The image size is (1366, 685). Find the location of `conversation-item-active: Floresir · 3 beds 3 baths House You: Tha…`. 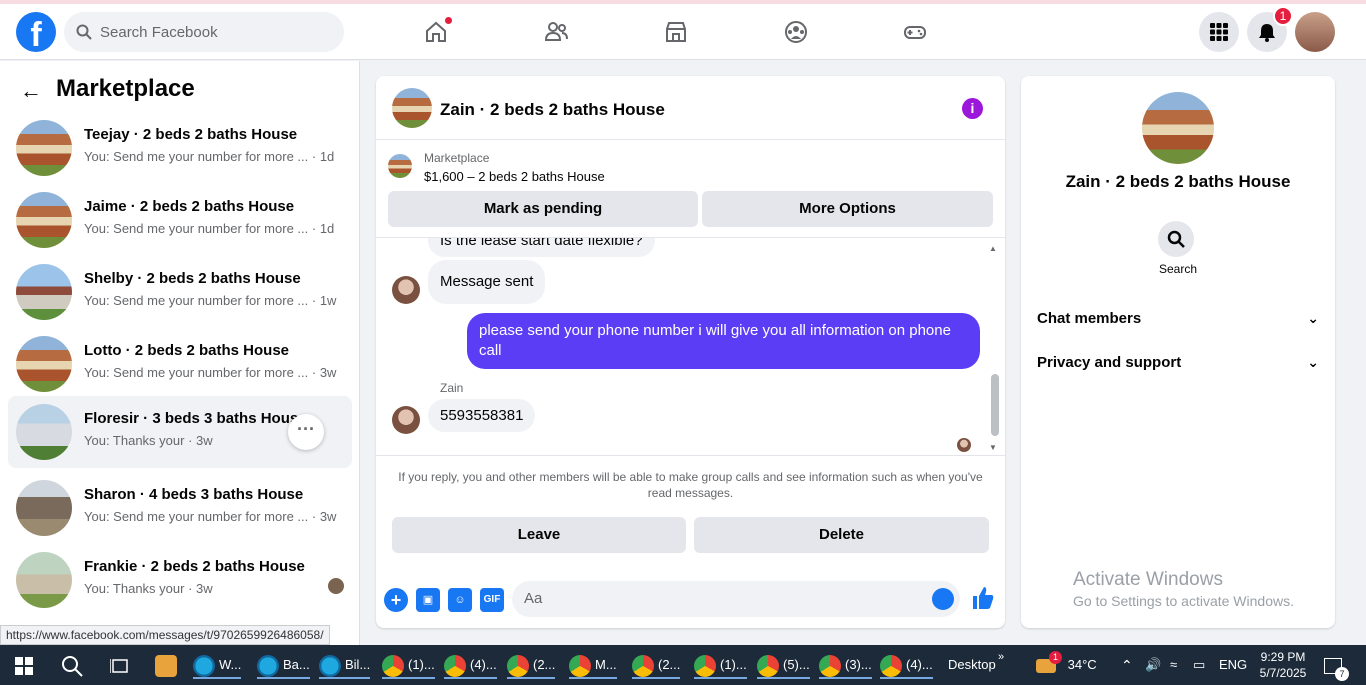

conversation-item-active: Floresir · 3 beds 3 baths House You: Tha… is located at coordinates (180, 432).